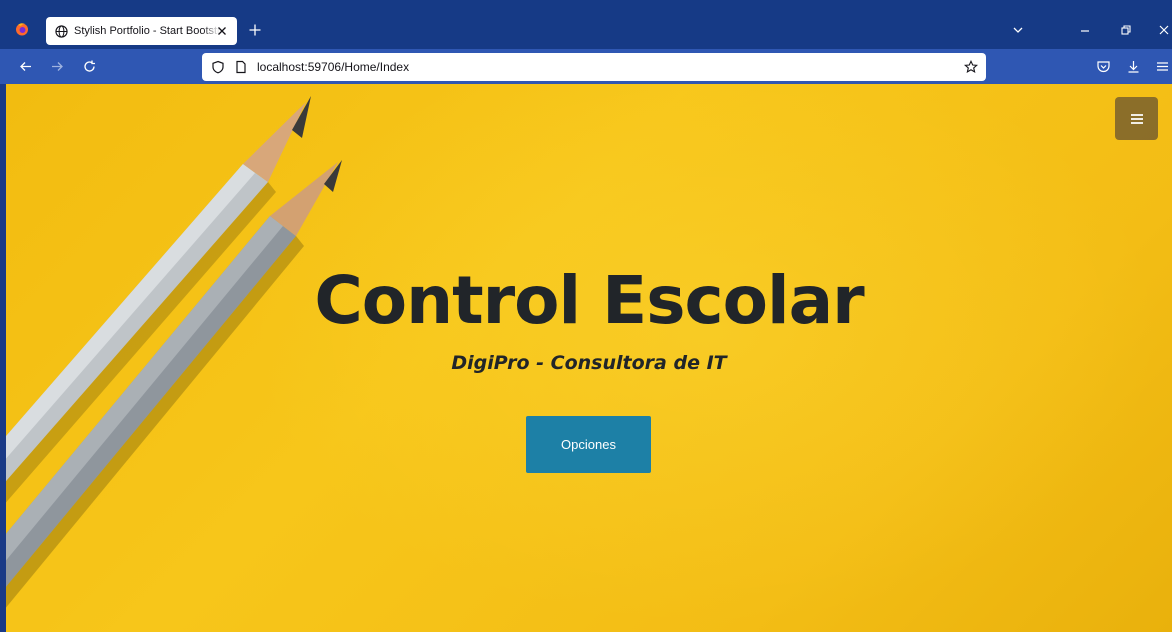 This screenshot has height=632, width=1172. Describe the element at coordinates (1103, 66) in the screenshot. I see `pocket-icon` at that location.